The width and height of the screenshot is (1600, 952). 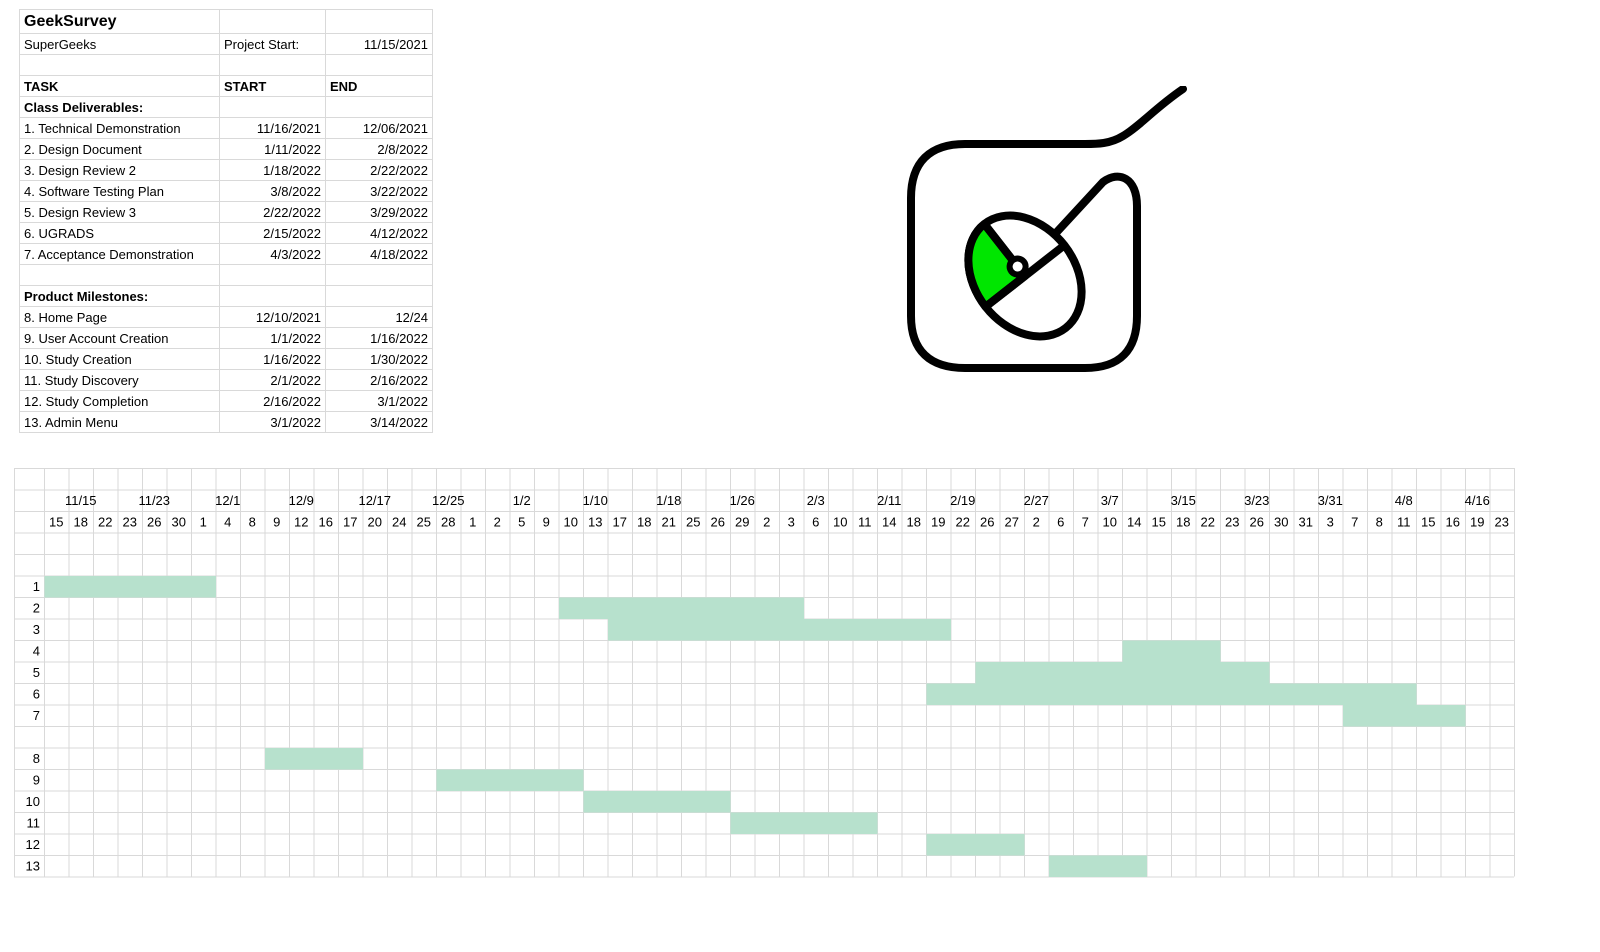 I want to click on task-start: 1/1/2022, so click(x=272, y=338).